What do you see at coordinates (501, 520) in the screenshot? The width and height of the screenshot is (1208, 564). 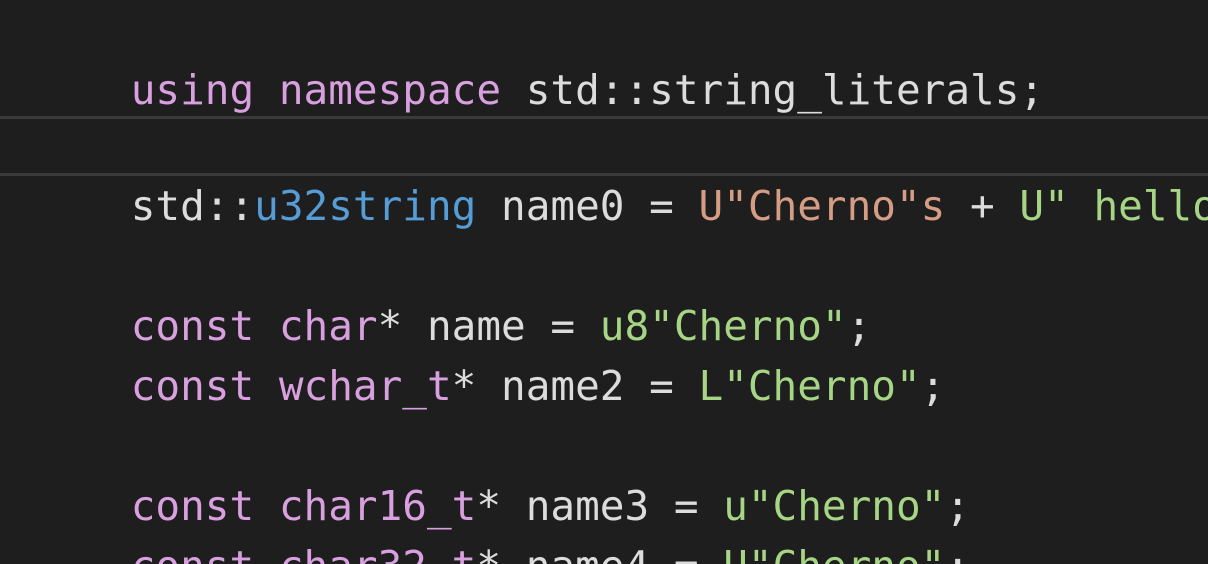 I see `code-line-6: const char32_t* name4 = U"Cherno";` at bounding box center [501, 520].